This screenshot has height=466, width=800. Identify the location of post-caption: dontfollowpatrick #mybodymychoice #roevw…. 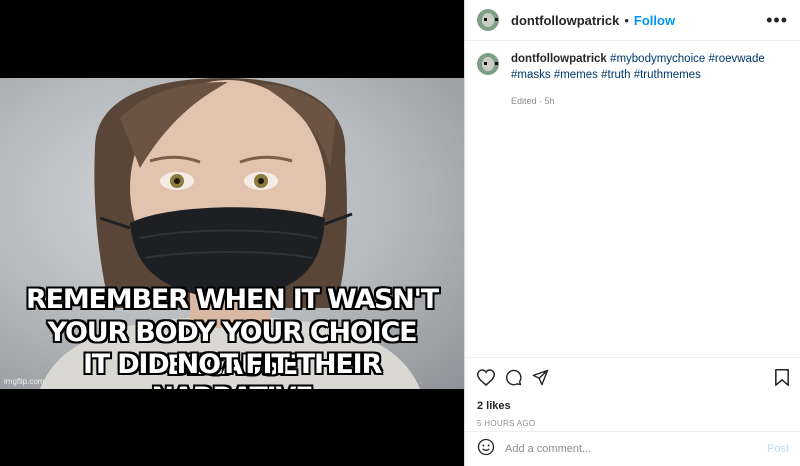
(632, 80).